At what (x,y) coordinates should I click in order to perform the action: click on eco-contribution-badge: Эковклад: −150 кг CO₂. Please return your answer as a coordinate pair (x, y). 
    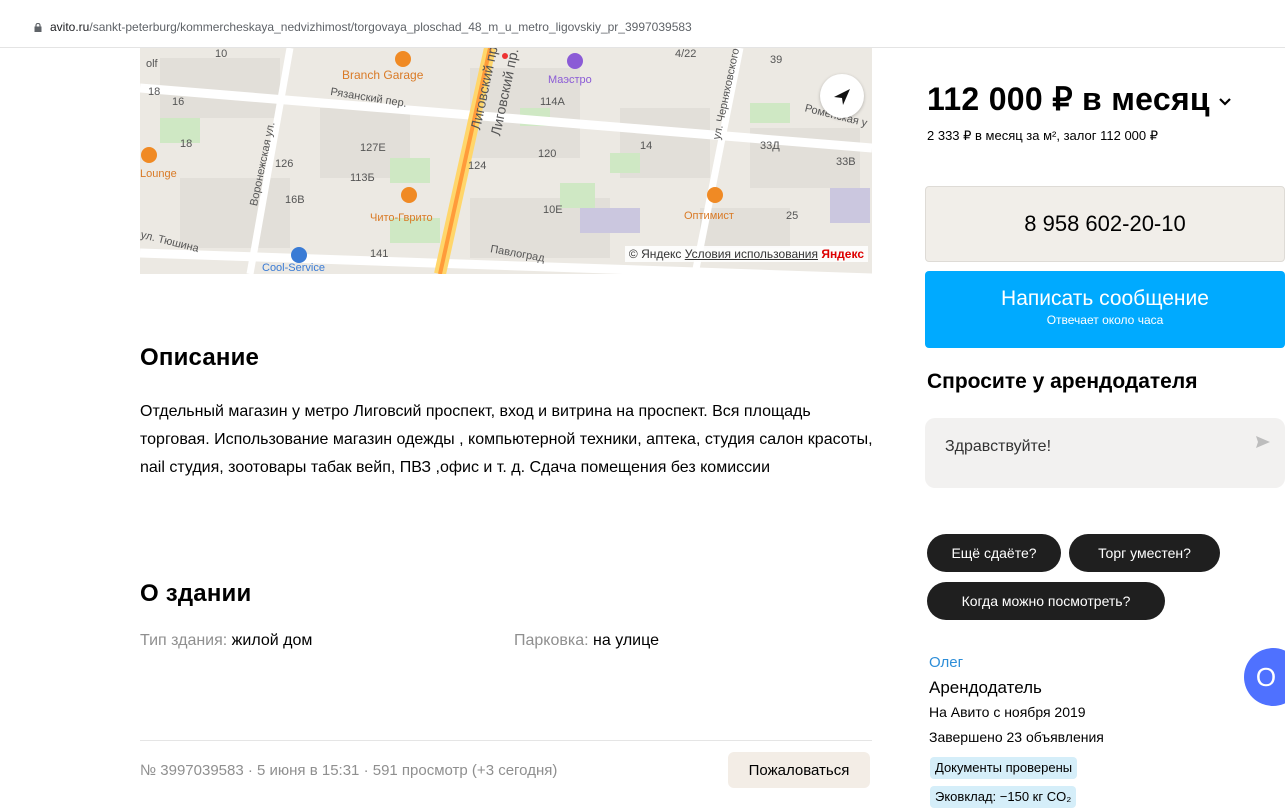
    Looking at the image, I should click on (1003, 797).